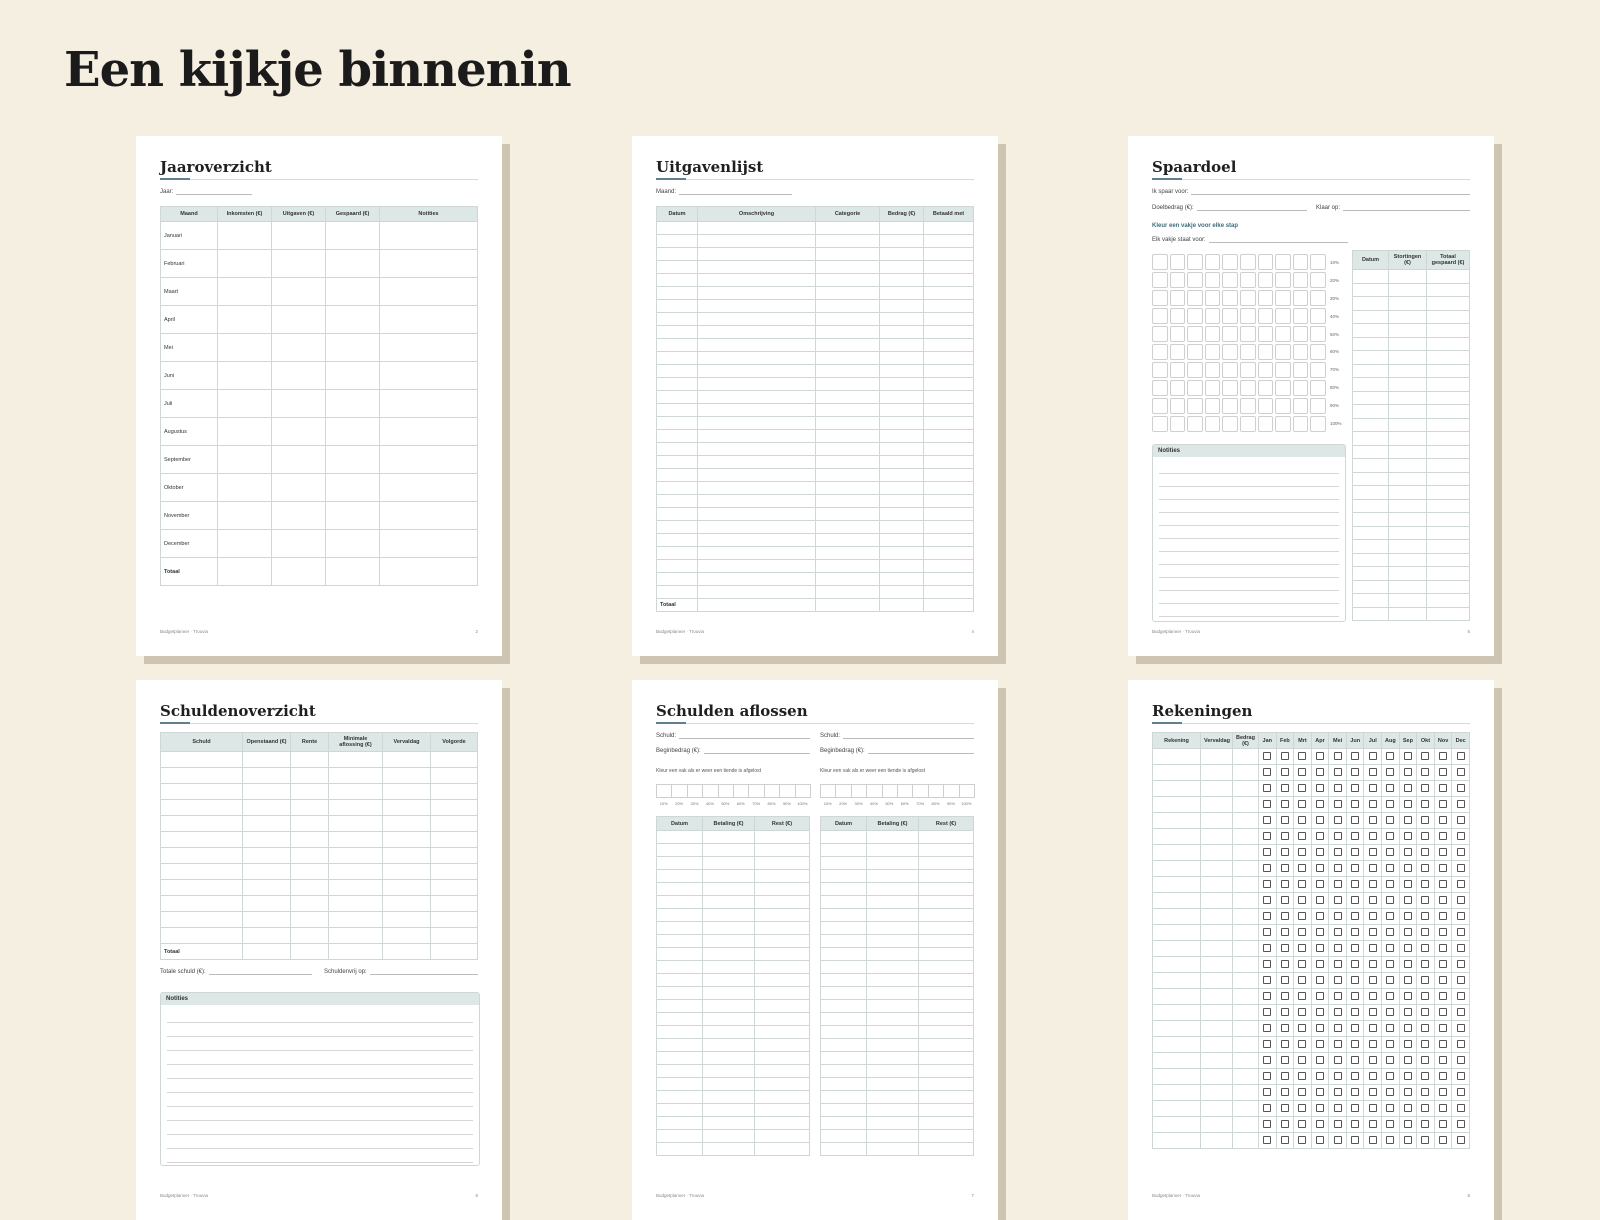 The image size is (1600, 1220). I want to click on note-line, so click(1249, 532).